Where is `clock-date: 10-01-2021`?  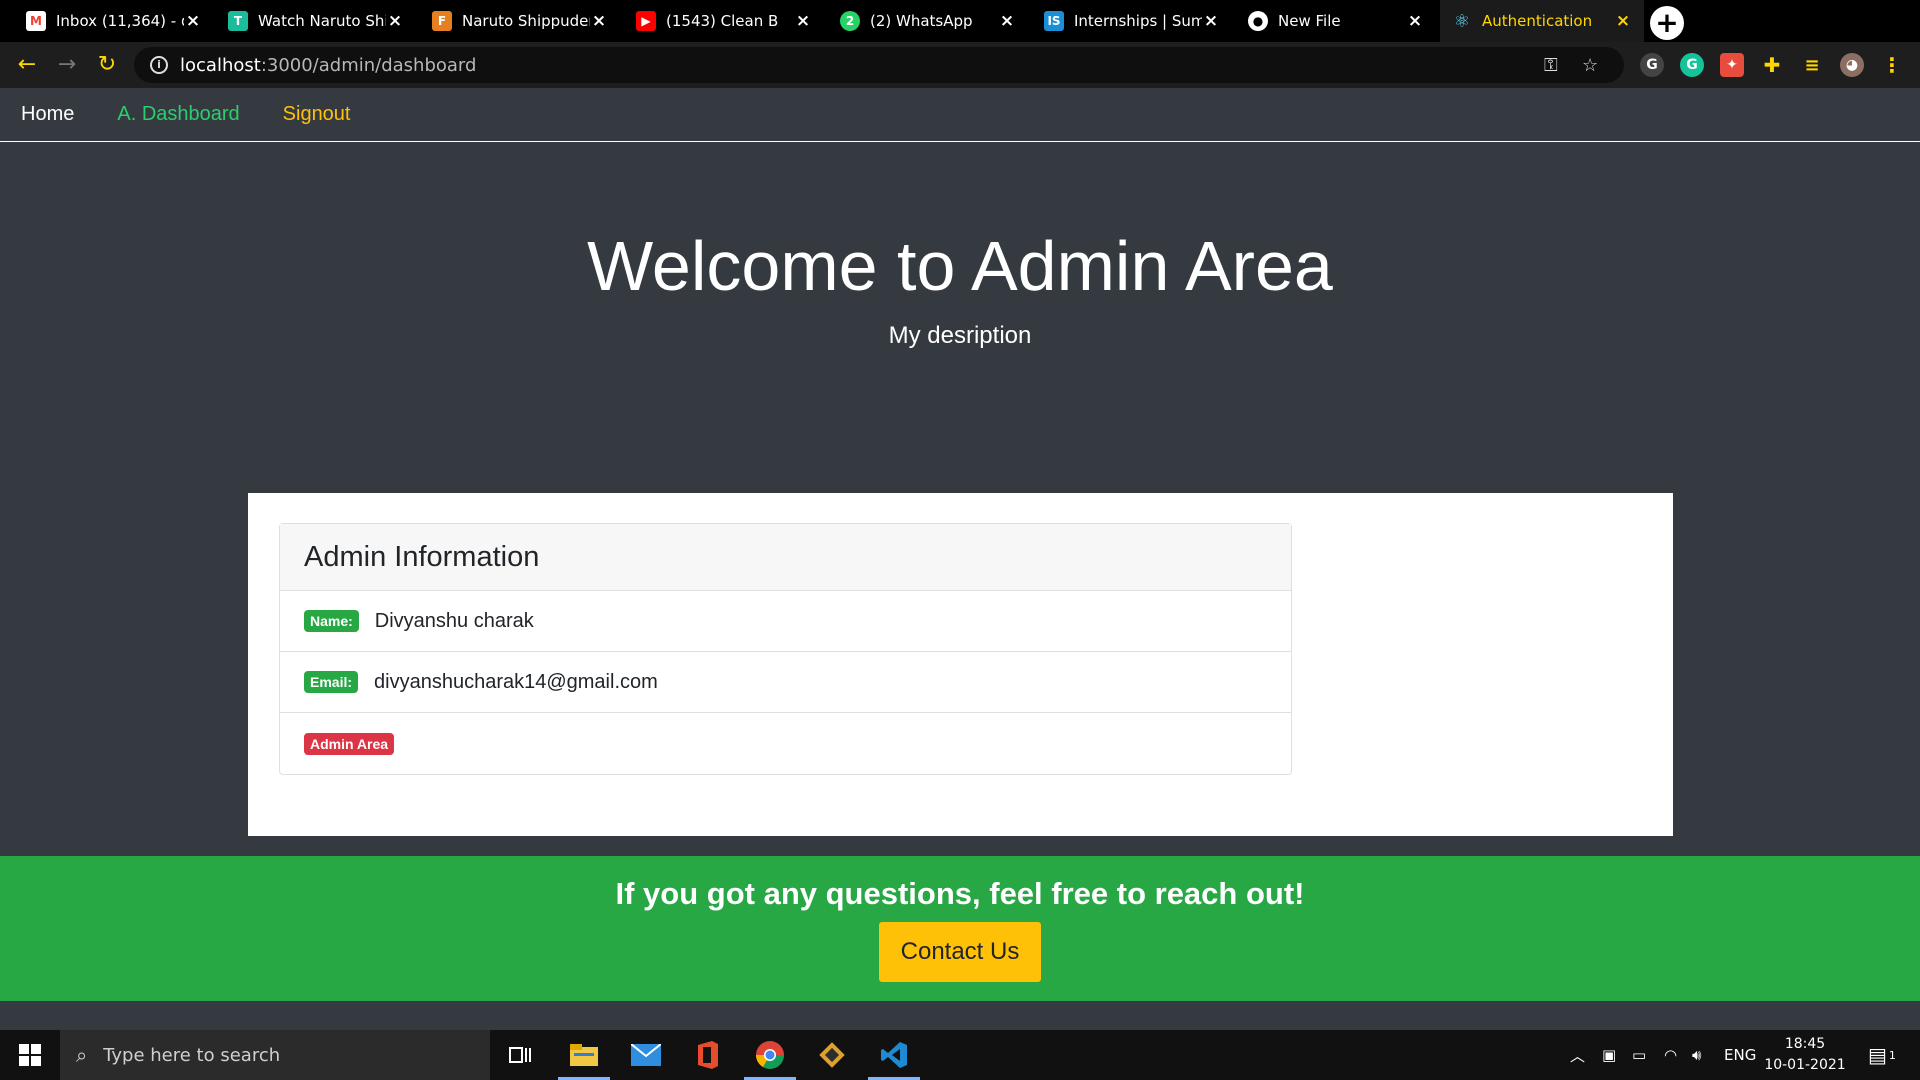
clock-date: 10-01-2021 is located at coordinates (1805, 1065).